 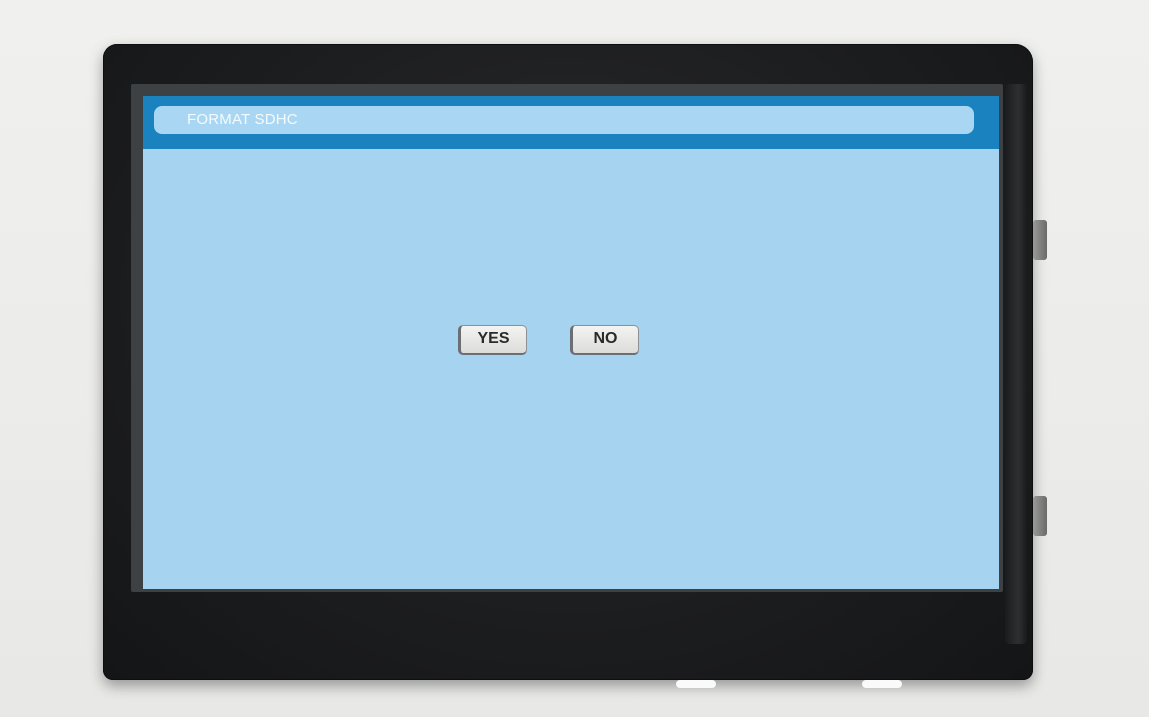 I want to click on title-field: FORMAT SDHC, so click(x=564, y=120).